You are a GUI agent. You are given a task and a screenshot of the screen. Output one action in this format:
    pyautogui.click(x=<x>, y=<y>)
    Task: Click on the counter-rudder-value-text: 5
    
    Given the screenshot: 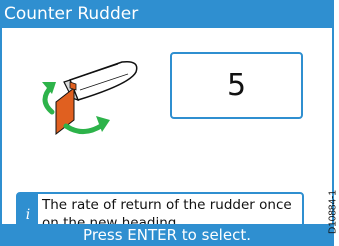 What is the action you would take?
    pyautogui.click(x=236, y=85)
    